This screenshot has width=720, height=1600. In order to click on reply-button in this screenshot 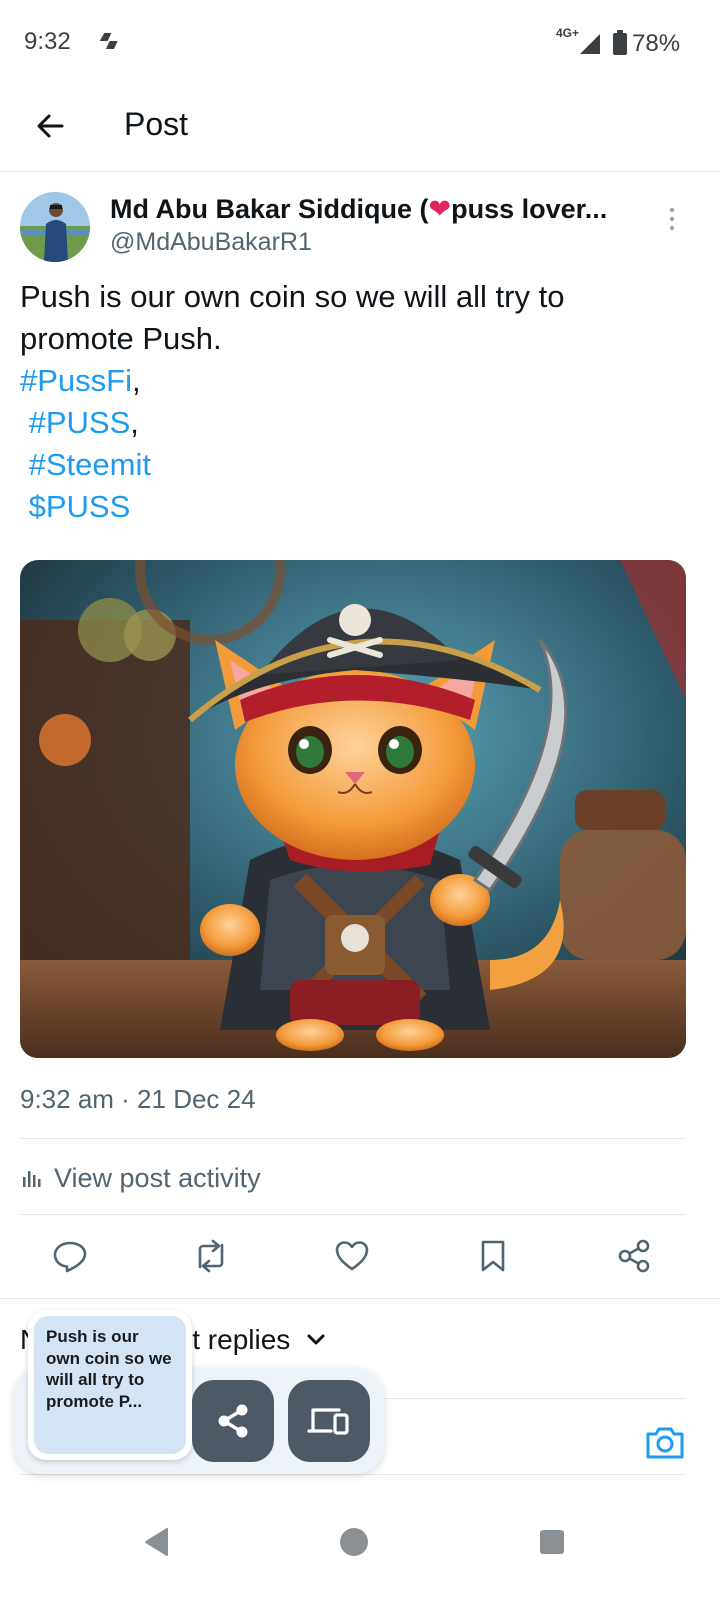, I will do `click(70, 1256)`.